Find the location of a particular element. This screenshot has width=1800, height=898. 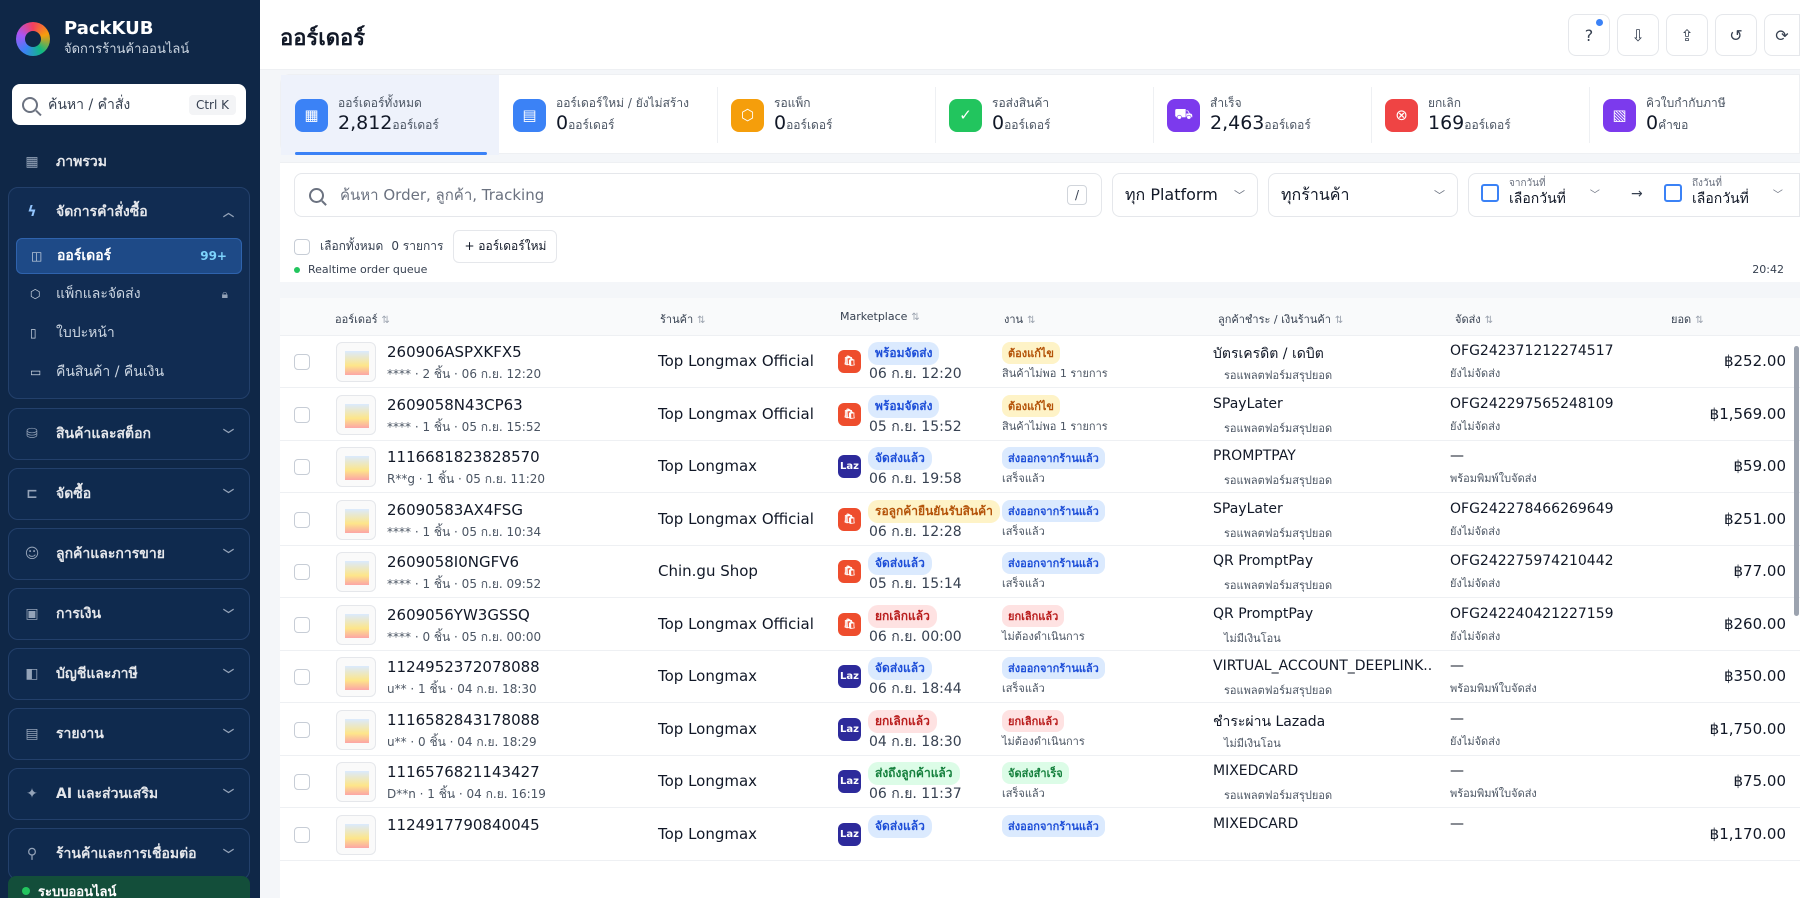

arrow-right-icon: → is located at coordinates (1637, 194).